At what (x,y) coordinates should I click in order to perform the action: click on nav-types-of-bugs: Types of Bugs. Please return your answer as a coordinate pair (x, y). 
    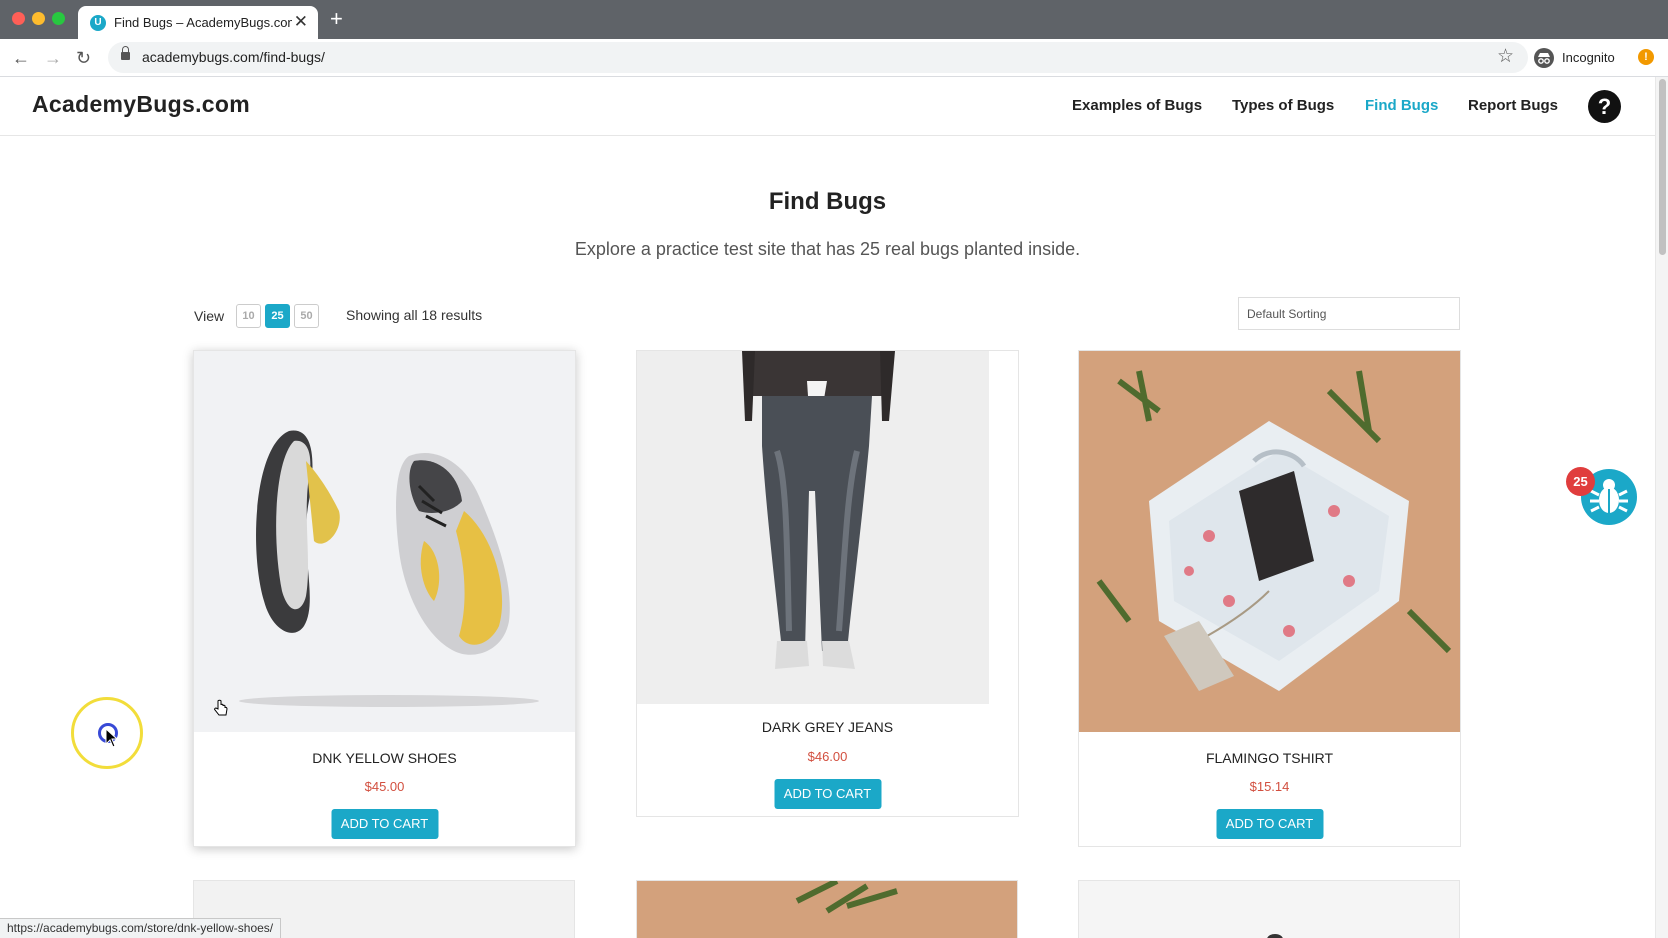
    Looking at the image, I should click on (1283, 105).